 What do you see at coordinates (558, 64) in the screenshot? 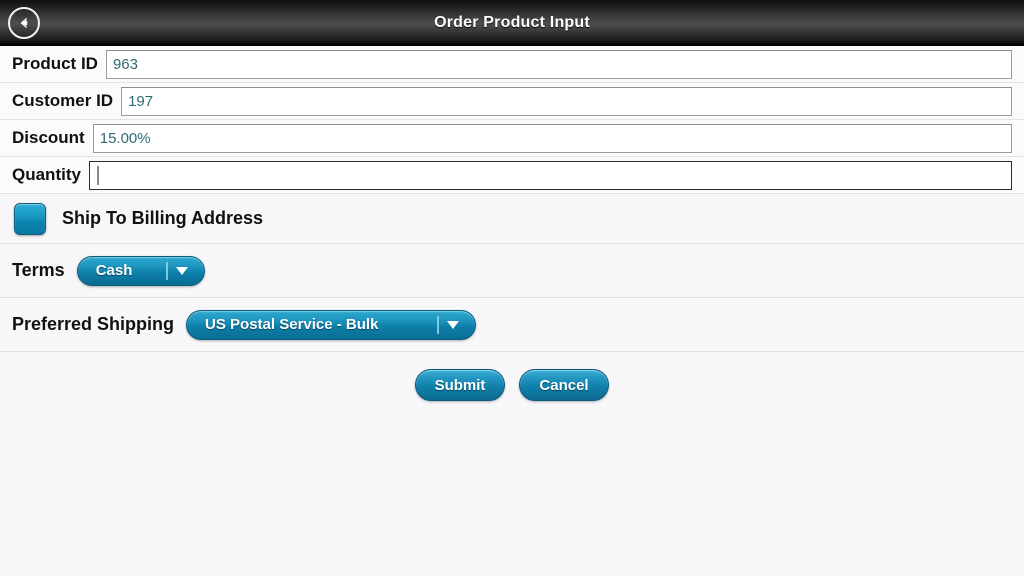
I see `input-product-id: 963` at bounding box center [558, 64].